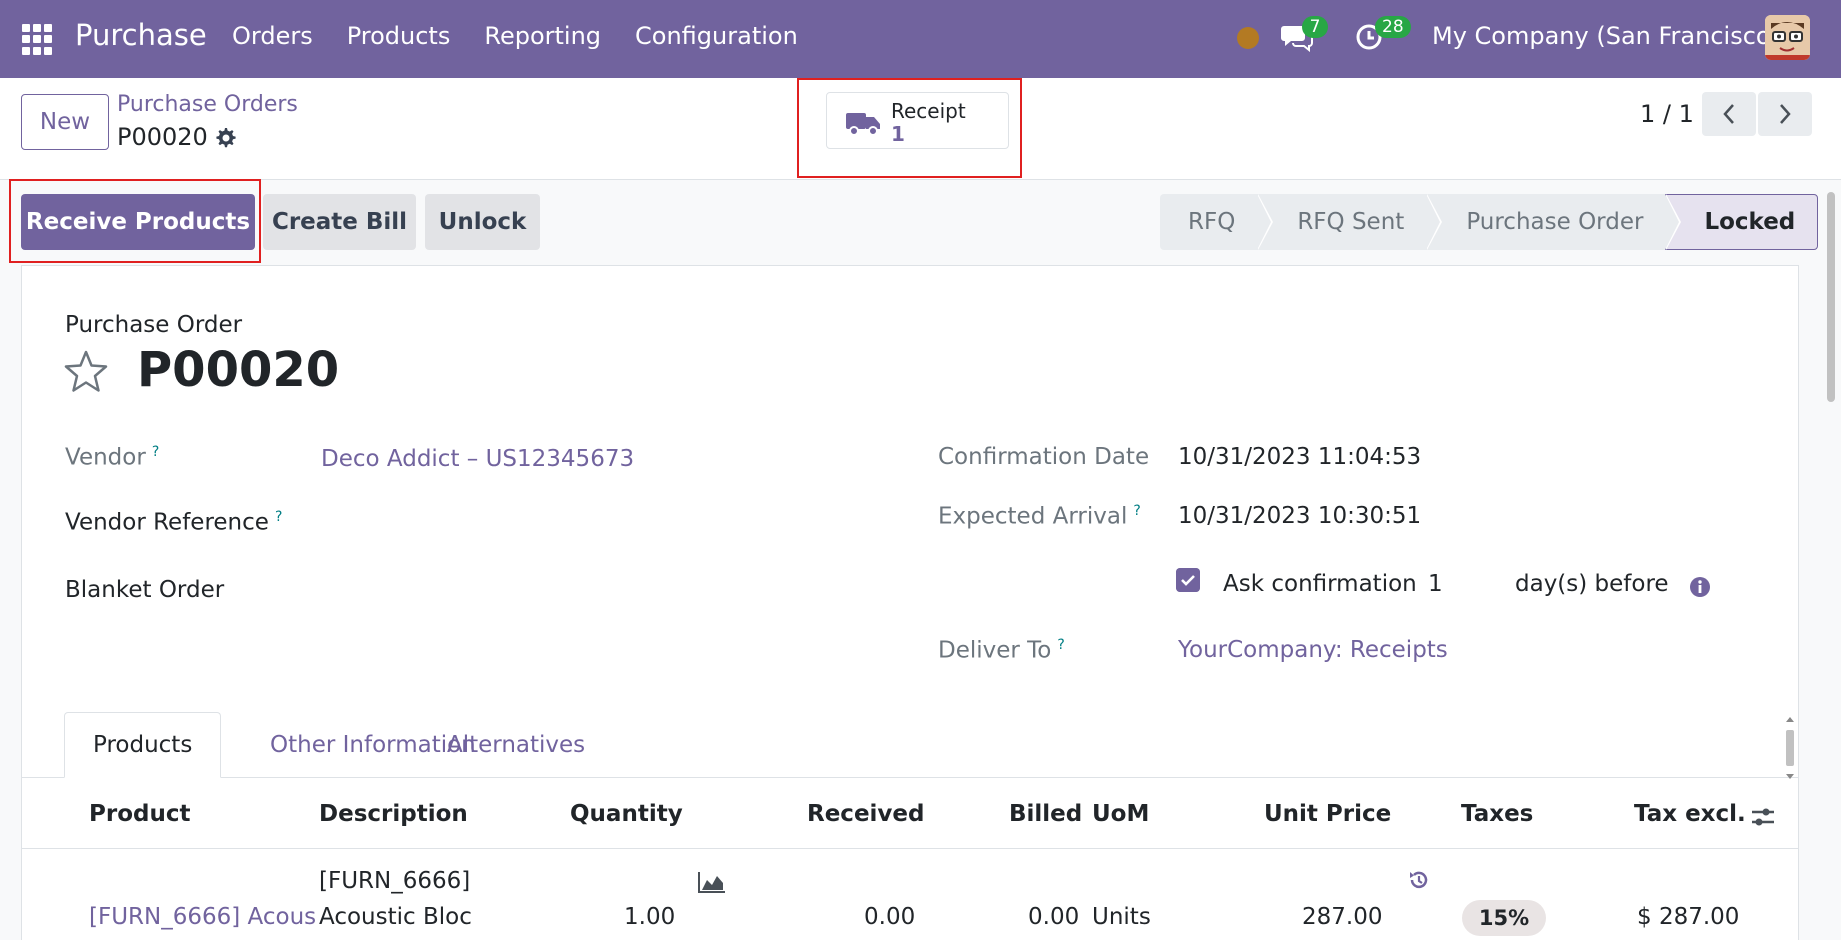 Image resolution: width=1841 pixels, height=940 pixels. What do you see at coordinates (1121, 917) in the screenshot?
I see `row-uom: Units` at bounding box center [1121, 917].